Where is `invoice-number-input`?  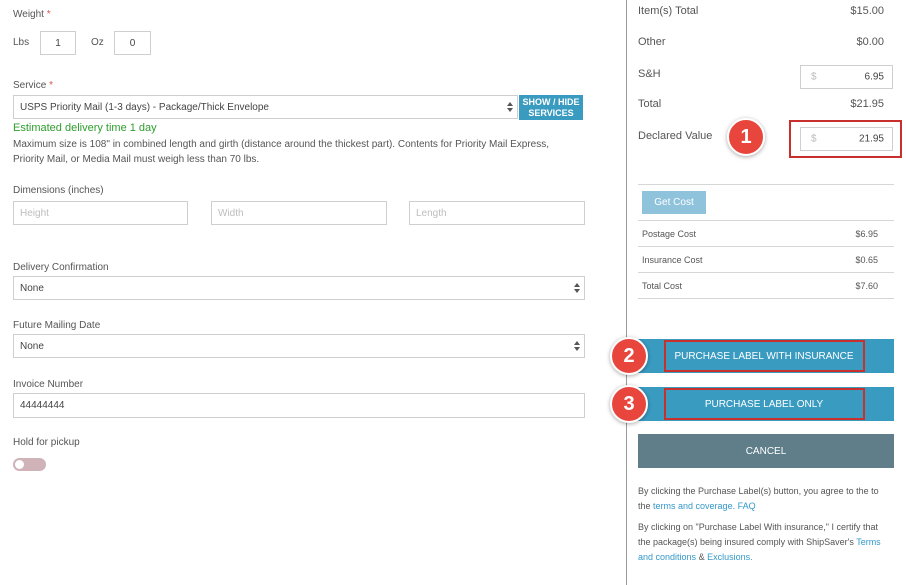 invoice-number-input is located at coordinates (299, 405).